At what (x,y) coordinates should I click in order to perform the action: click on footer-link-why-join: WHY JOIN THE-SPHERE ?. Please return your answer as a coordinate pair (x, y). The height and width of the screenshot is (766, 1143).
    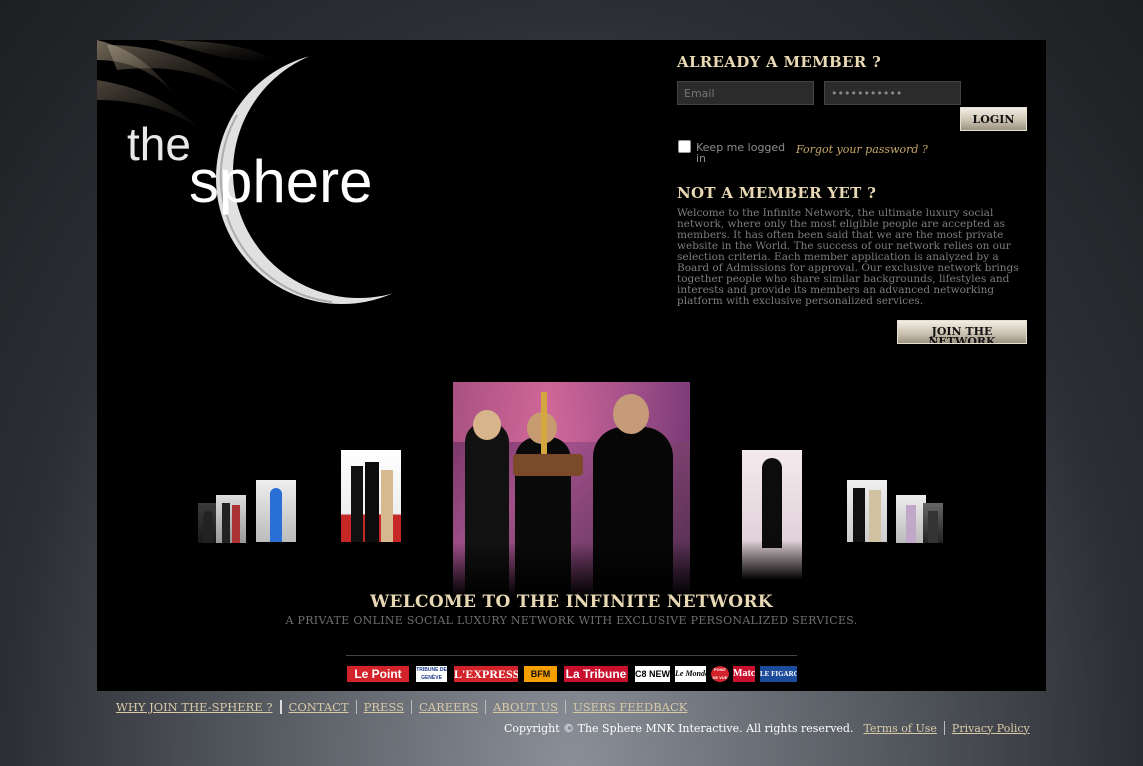
    Looking at the image, I should click on (198, 707).